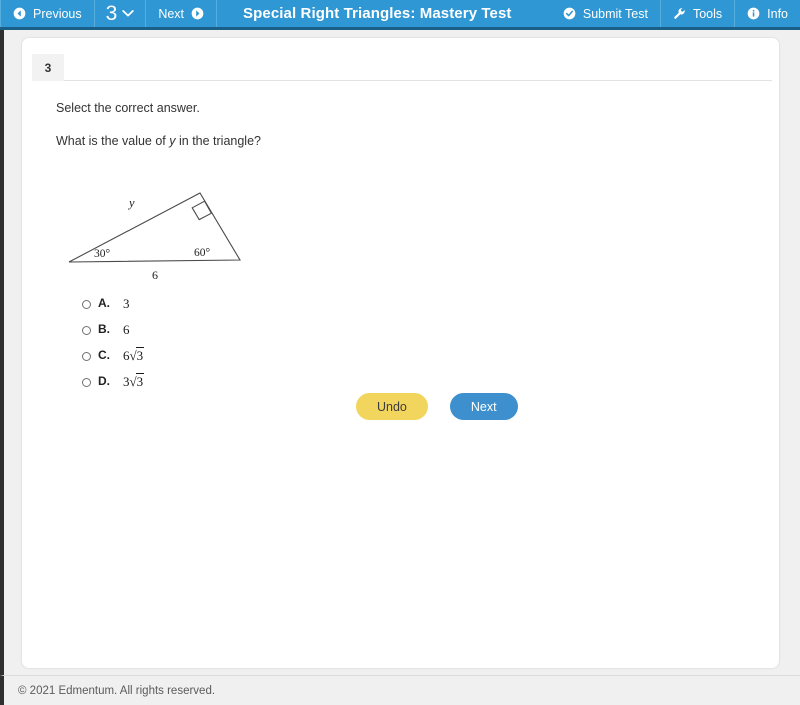 The image size is (800, 705). Describe the element at coordinates (232, 360) in the screenshot. I see `answer-choice-c: C. 6√3` at that location.